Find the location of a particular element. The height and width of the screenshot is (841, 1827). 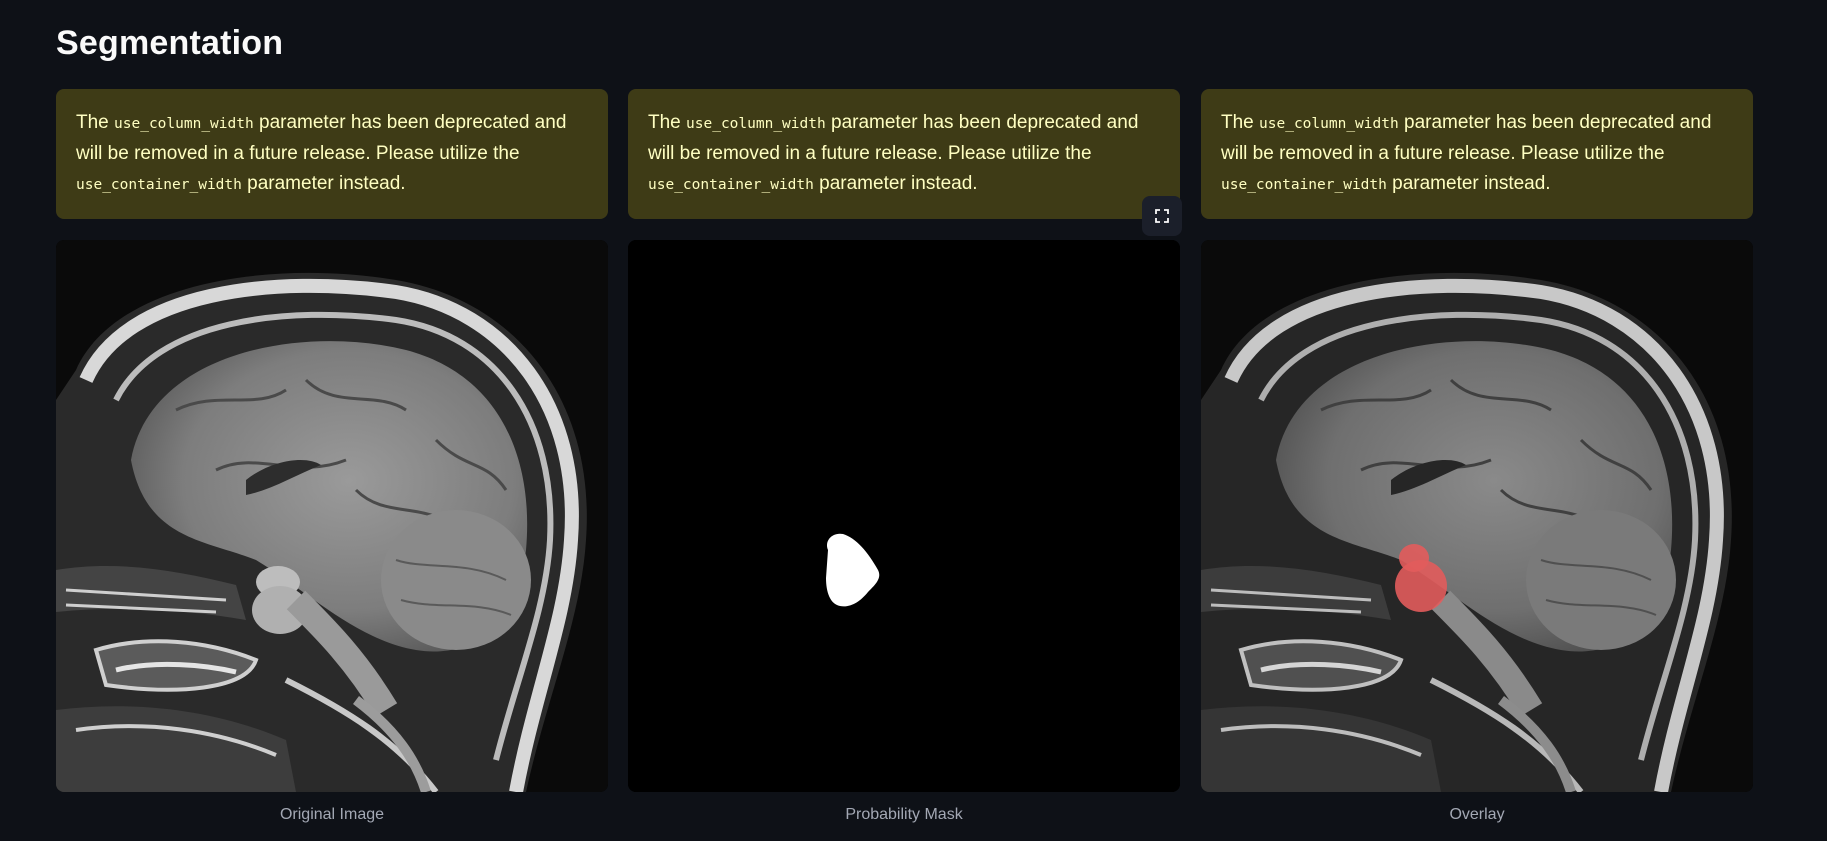

page-title: Segmentation is located at coordinates (170, 43).